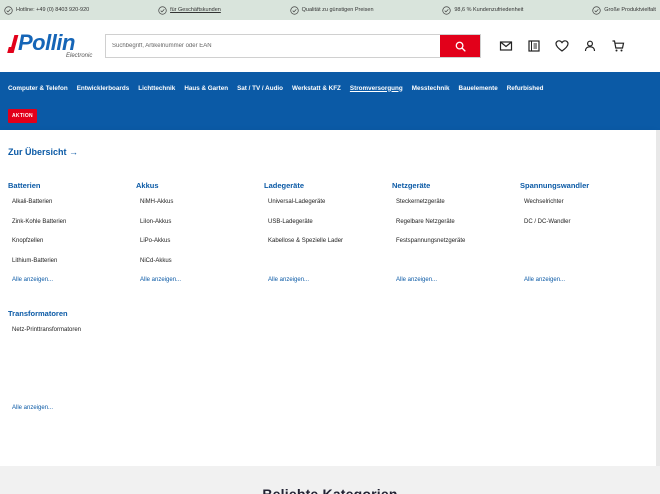  I want to click on category-title: Netzgeräte, so click(456, 185).